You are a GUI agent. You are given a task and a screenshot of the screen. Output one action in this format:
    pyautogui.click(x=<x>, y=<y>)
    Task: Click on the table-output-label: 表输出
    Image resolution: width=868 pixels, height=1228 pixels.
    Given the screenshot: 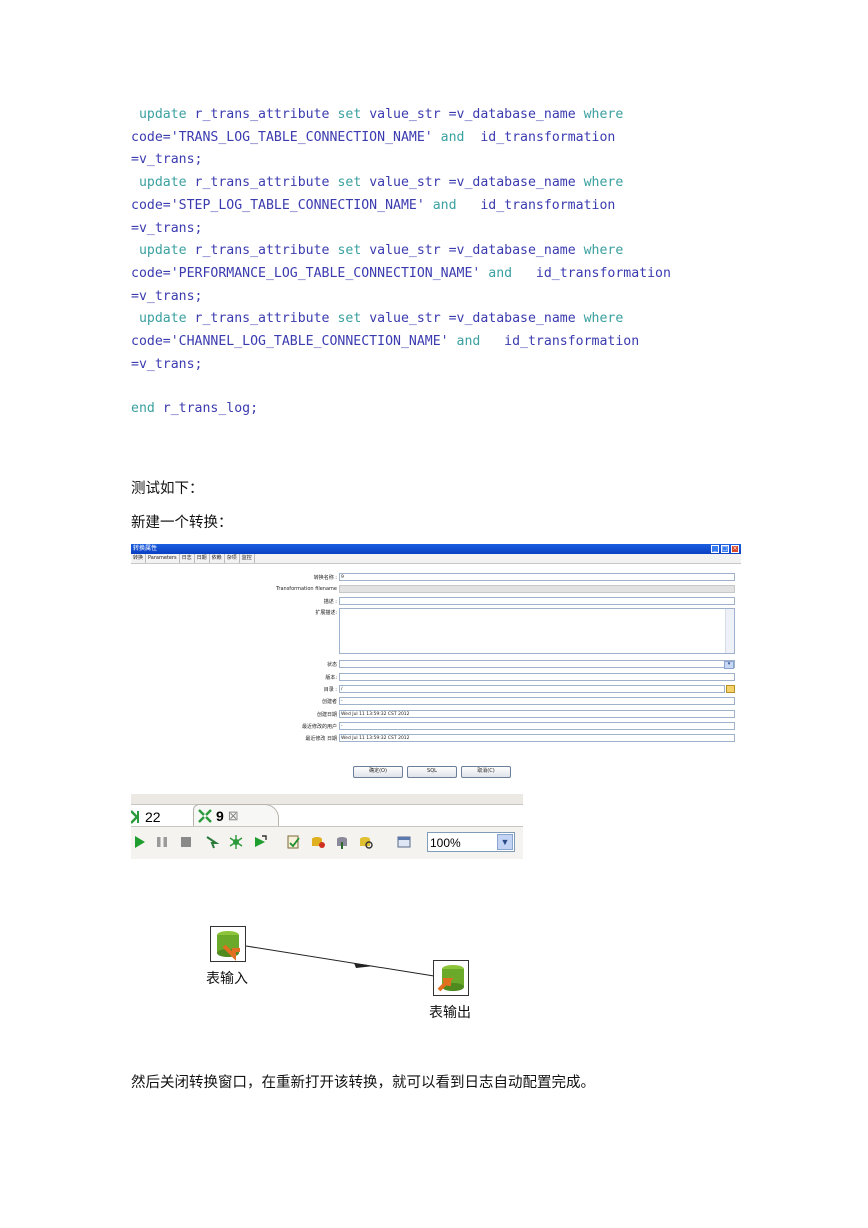 What is the action you would take?
    pyautogui.click(x=450, y=1013)
    